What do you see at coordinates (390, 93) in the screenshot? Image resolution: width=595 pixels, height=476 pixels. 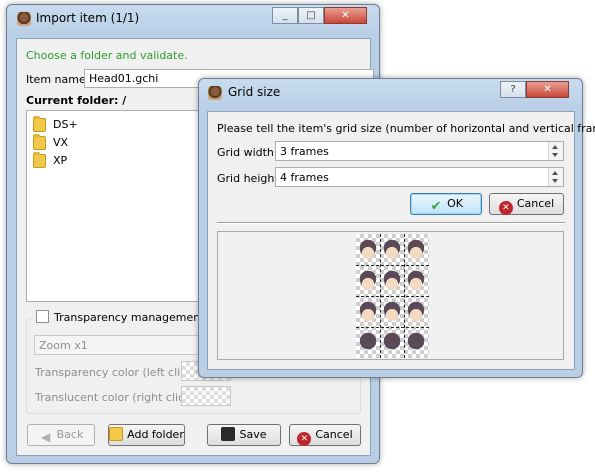 I see `grid-titlebar: Grid size ? ✕` at bounding box center [390, 93].